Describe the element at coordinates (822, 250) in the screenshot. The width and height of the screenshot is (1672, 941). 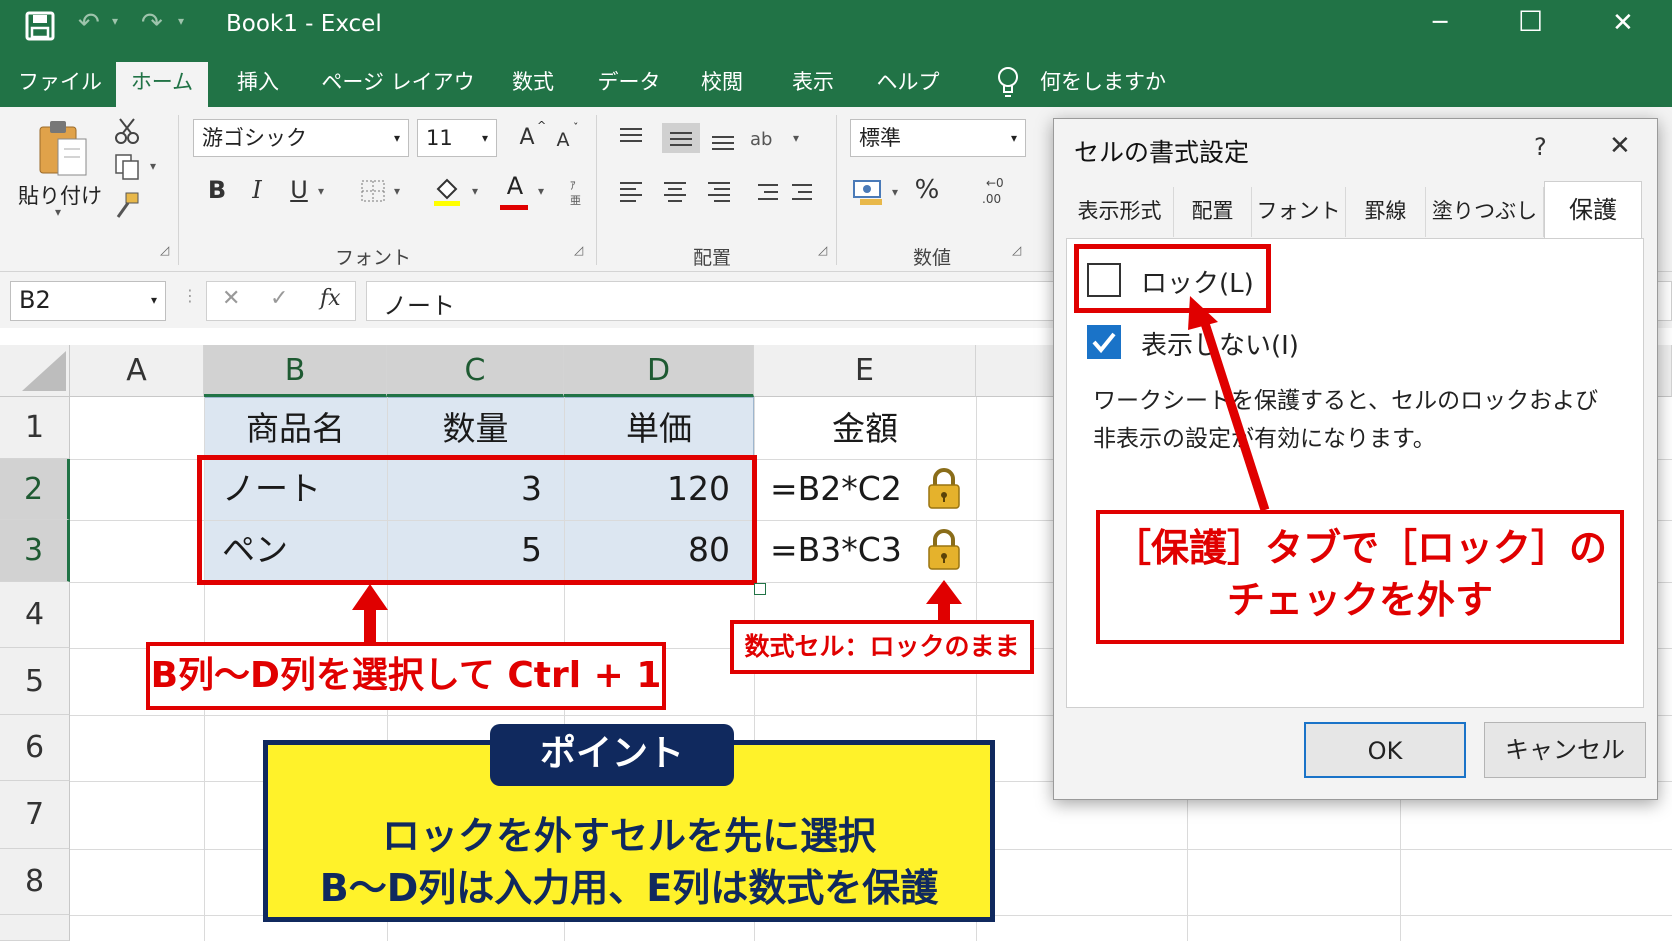
I see `alignment-launcher-icon: ◿` at that location.